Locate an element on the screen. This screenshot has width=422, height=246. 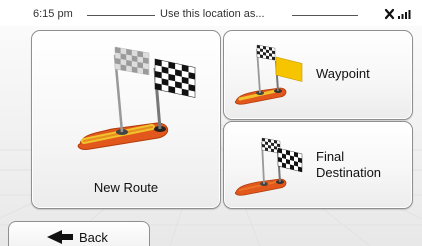
waypoint-label: Waypoint is located at coordinates (343, 73).